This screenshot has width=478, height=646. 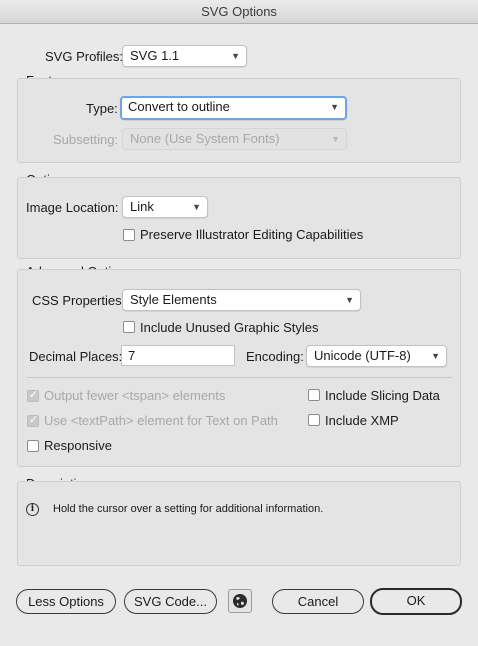 What do you see at coordinates (161, 420) in the screenshot?
I see `textpath-label: Use <textPath> element for Text on Path` at bounding box center [161, 420].